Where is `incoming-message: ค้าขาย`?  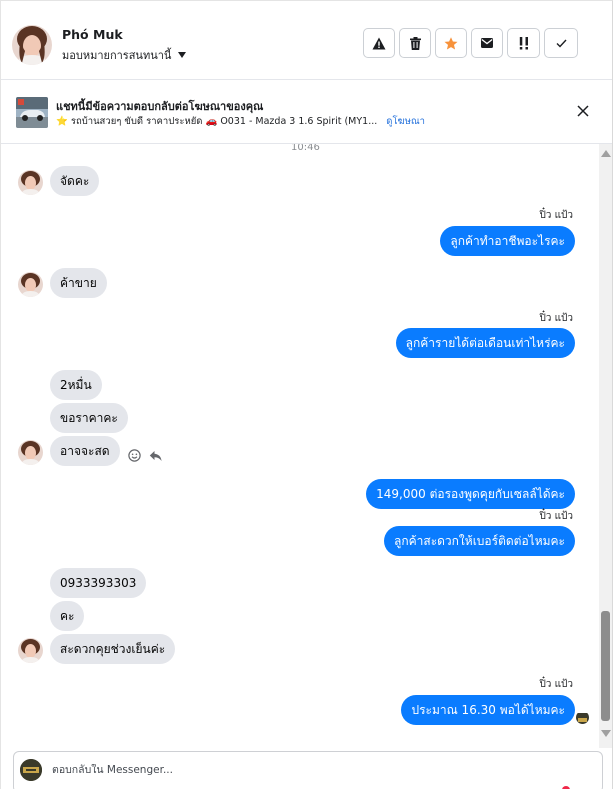 incoming-message: ค้าขาย is located at coordinates (78, 283).